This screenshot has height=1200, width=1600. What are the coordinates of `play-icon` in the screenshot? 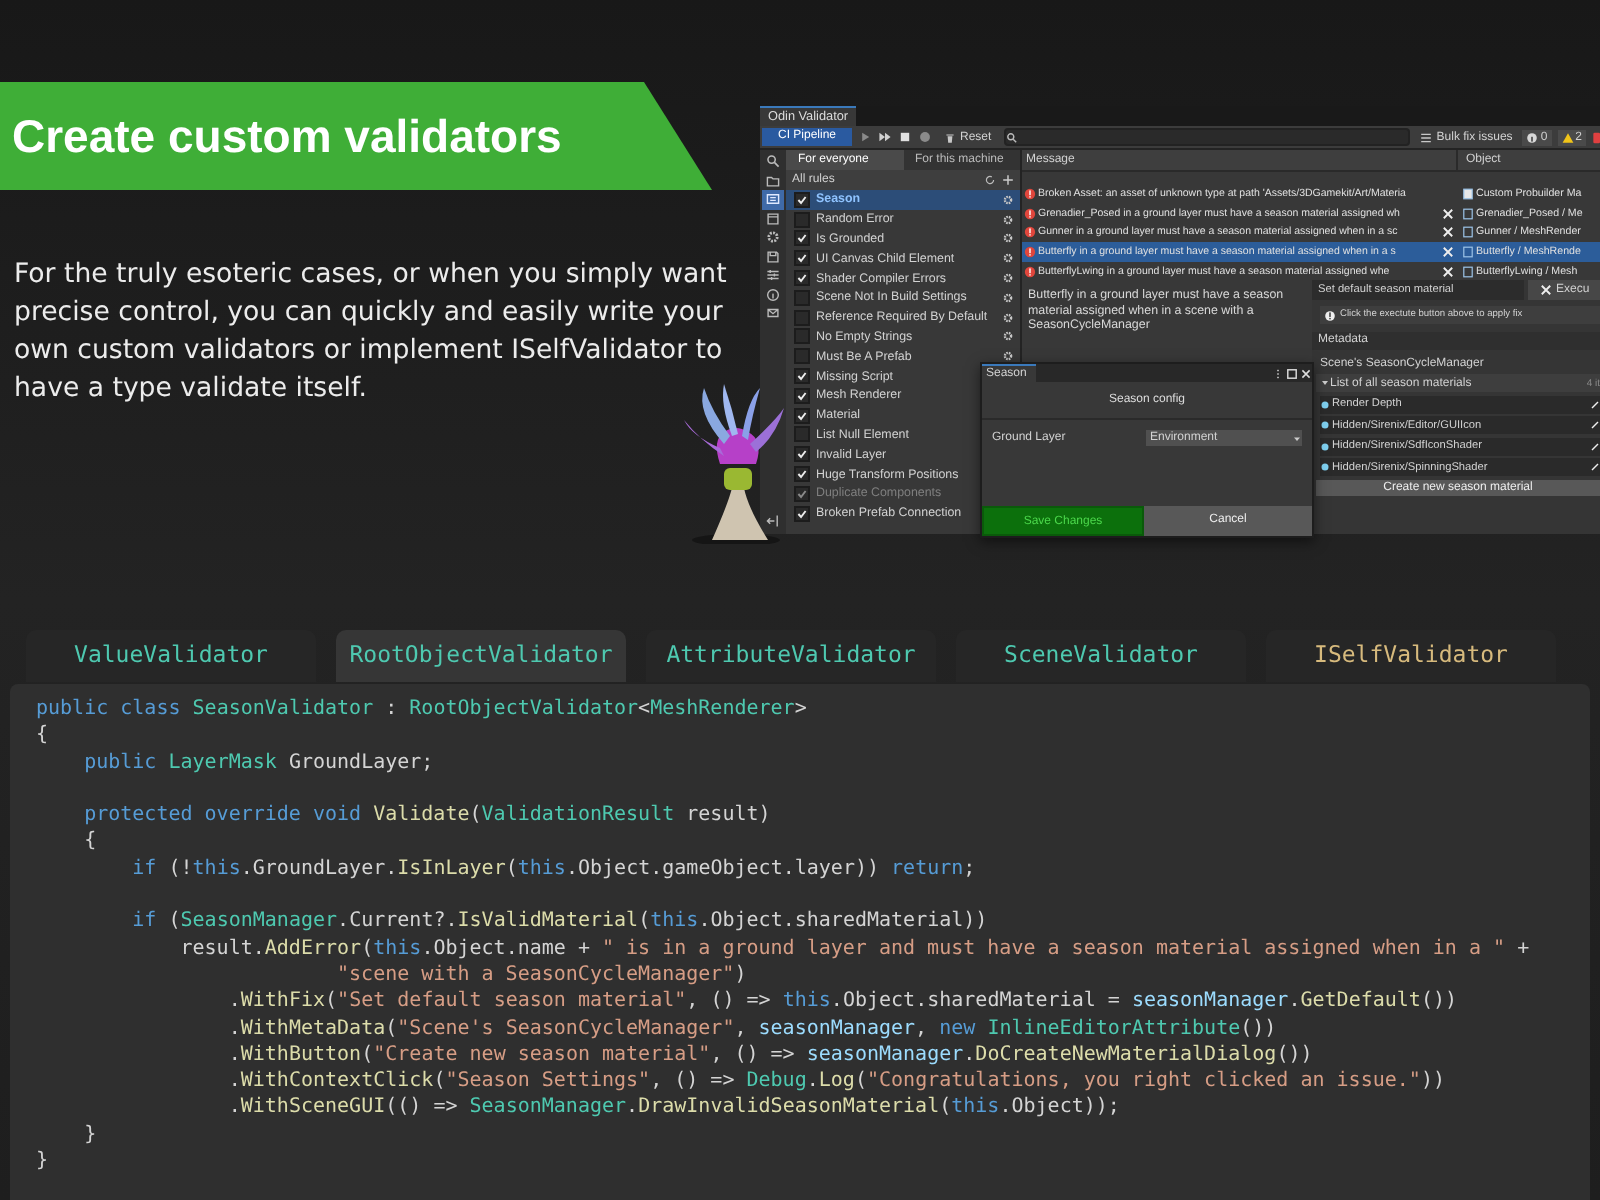 It's located at (865, 137).